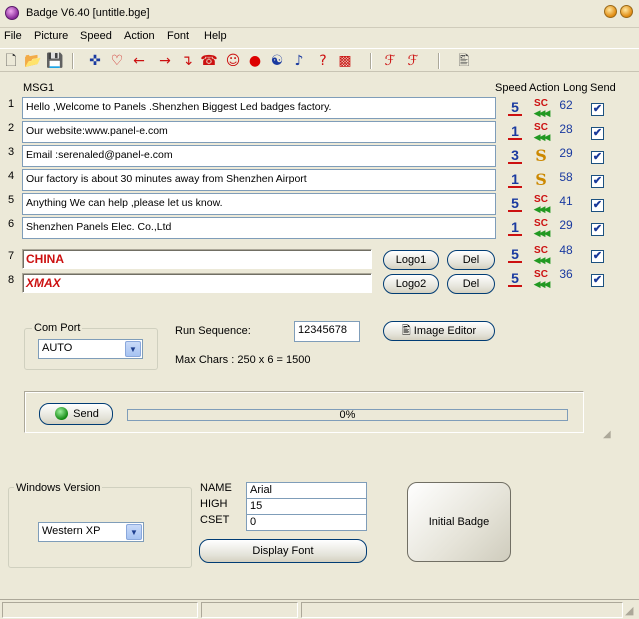 The image size is (639, 619). Describe the element at coordinates (178, 36) in the screenshot. I see `menu-font: Font` at that location.